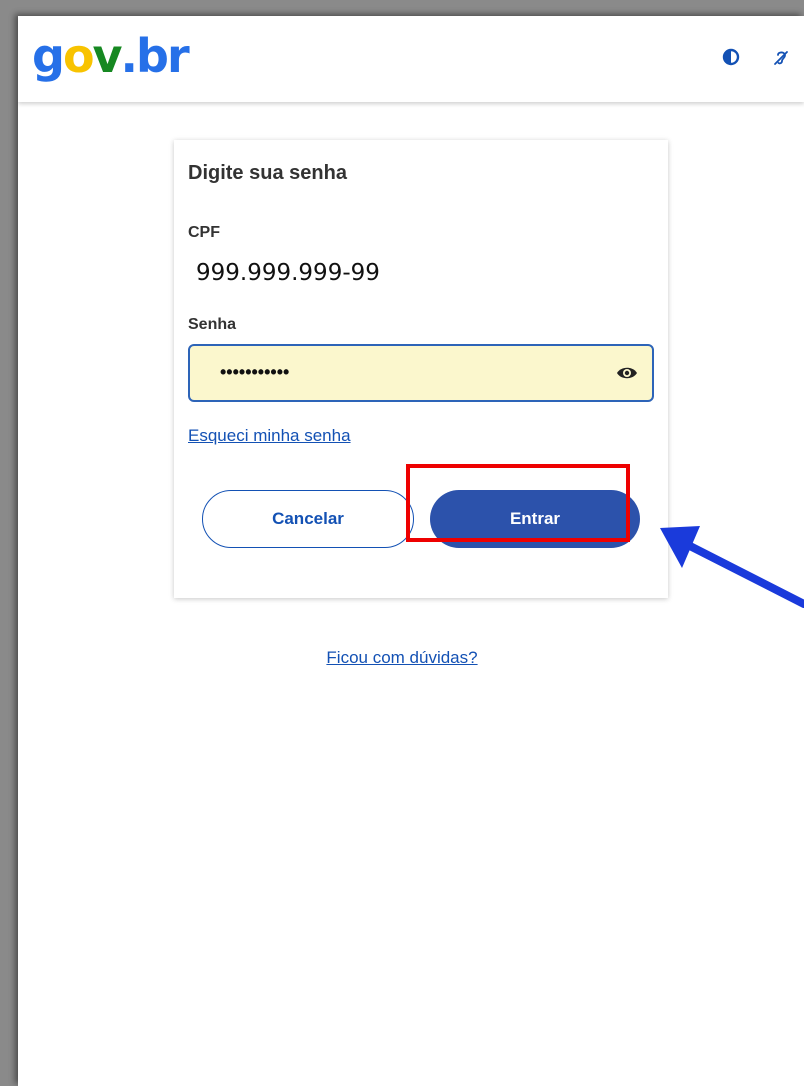 The height and width of the screenshot is (1086, 804). I want to click on password-input: •••••••••••, so click(421, 373).